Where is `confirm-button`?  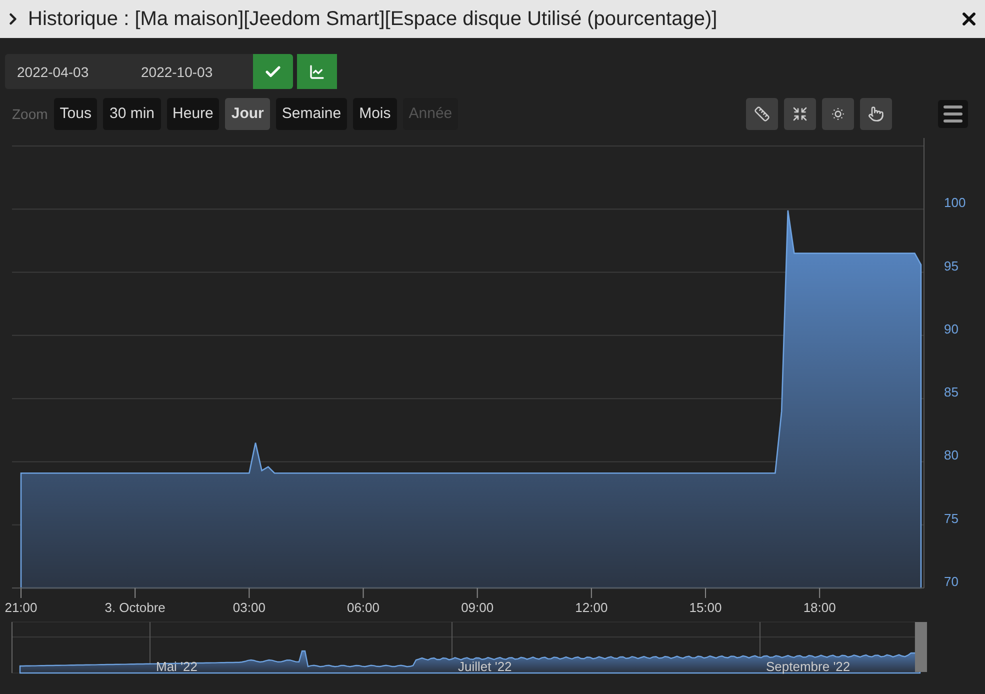
confirm-button is located at coordinates (273, 71).